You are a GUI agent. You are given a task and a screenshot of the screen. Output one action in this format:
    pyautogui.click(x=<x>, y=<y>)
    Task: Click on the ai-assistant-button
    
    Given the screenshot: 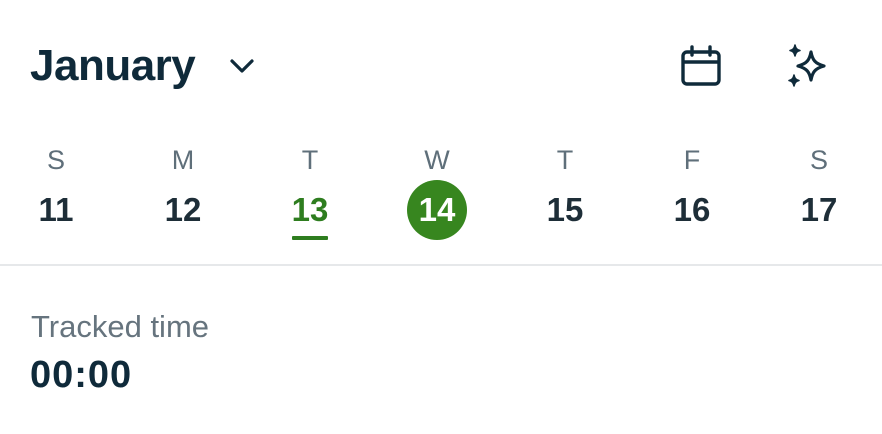 What is the action you would take?
    pyautogui.click(x=809, y=67)
    